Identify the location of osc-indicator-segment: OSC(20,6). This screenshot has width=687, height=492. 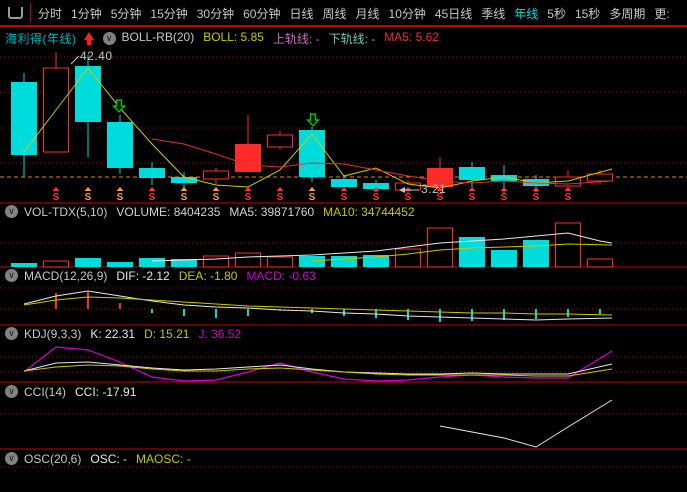
(53, 458).